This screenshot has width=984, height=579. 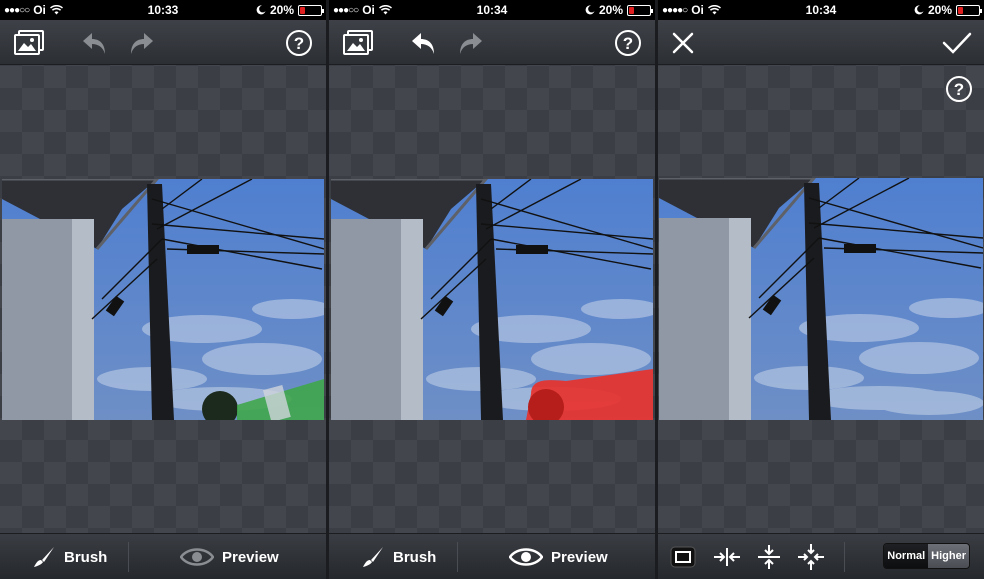 I want to click on compress-all-button, so click(x=811, y=557).